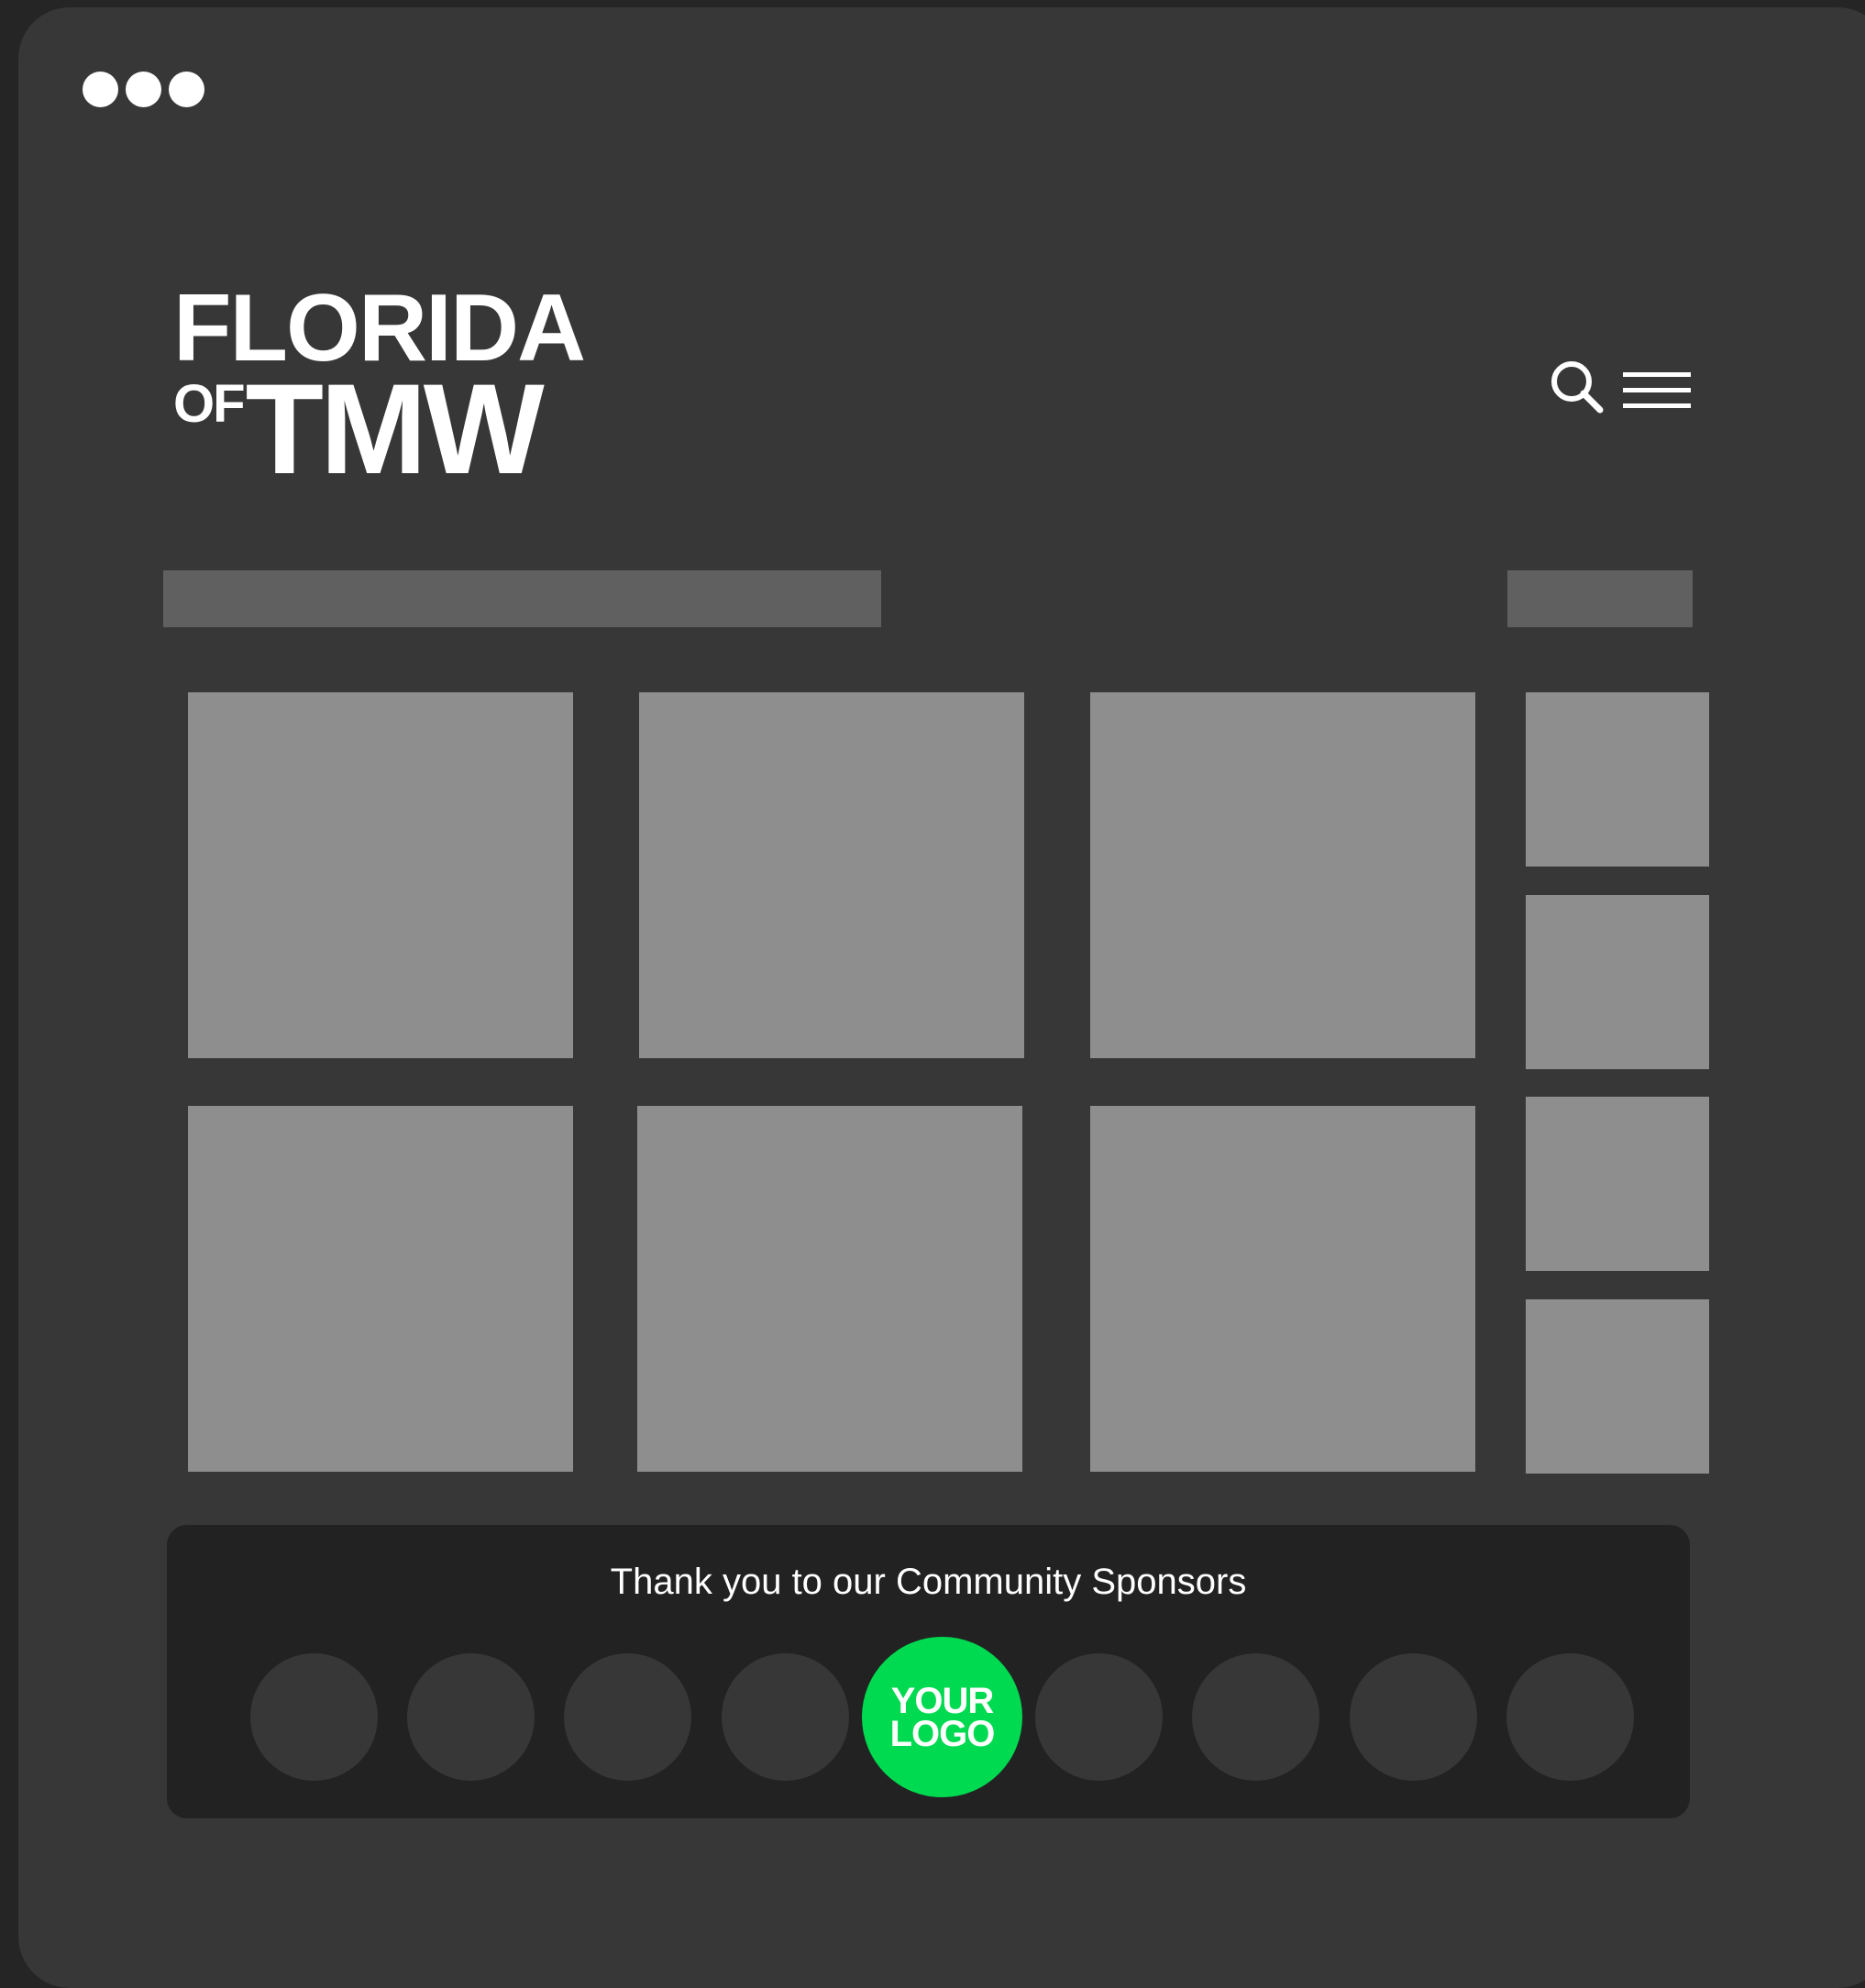 The image size is (1865, 1988). What do you see at coordinates (928, 1582) in the screenshot?
I see `sponsors-title: Thank you to our Community Sponsors` at bounding box center [928, 1582].